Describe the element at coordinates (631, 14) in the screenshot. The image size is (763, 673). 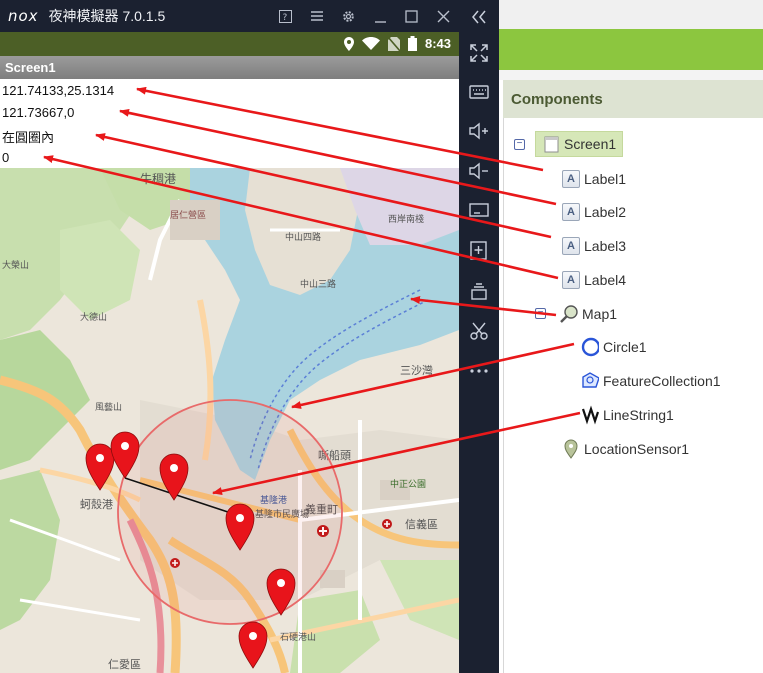
I see `designer-toolbar` at that location.